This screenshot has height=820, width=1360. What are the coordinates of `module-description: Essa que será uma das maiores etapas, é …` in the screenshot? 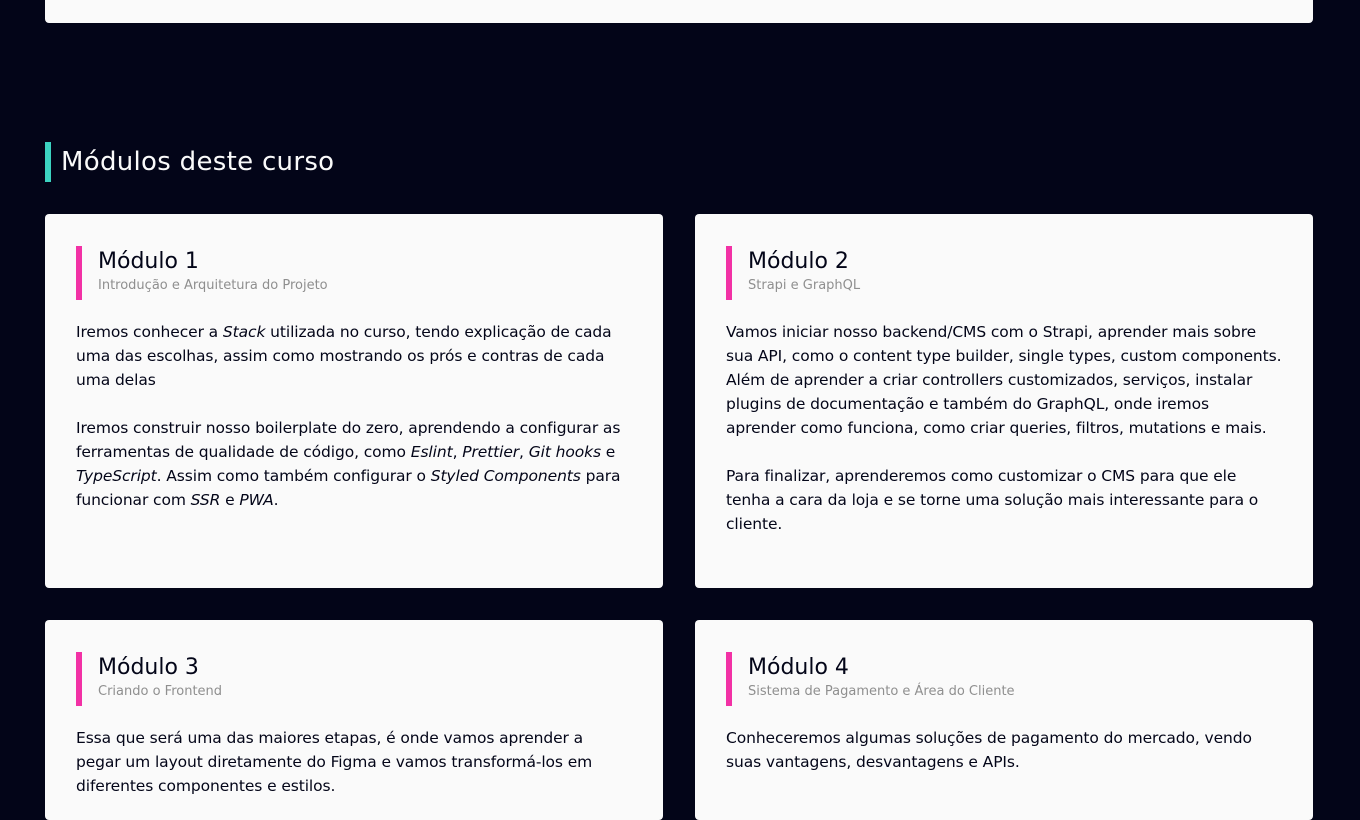 It's located at (334, 762).